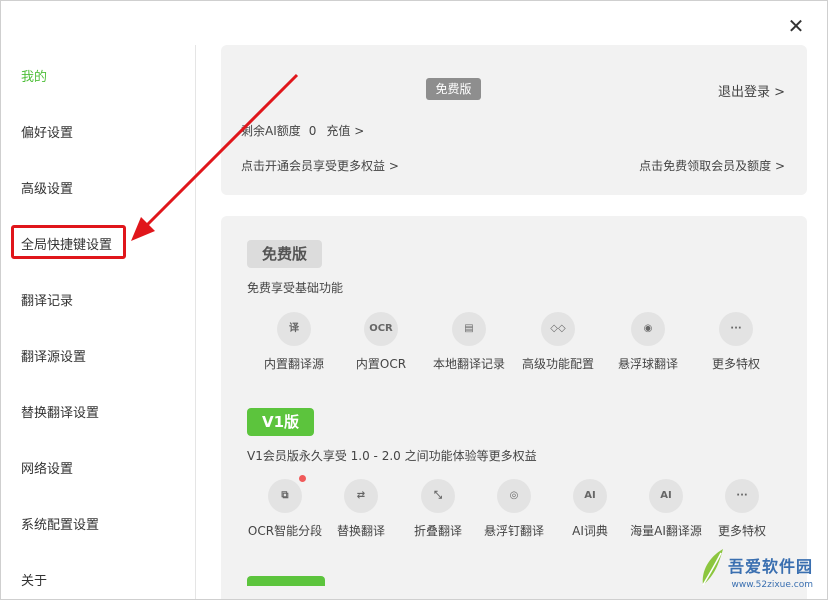  Describe the element at coordinates (47, 187) in the screenshot. I see `sidebar-item-advanced: 高级设置` at that location.